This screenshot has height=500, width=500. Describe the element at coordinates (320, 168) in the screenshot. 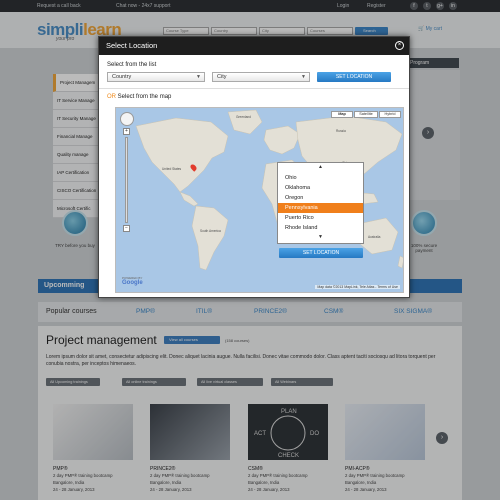

I see `scroll-up-icon: ▲` at that location.